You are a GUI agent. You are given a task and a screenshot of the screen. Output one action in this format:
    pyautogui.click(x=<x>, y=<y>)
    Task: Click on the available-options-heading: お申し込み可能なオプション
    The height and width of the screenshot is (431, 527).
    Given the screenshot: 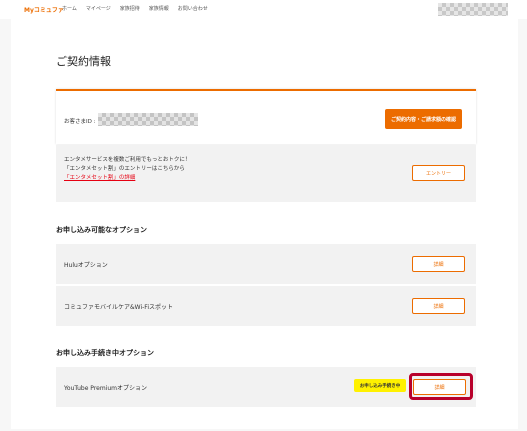 What is the action you would take?
    pyautogui.click(x=101, y=230)
    